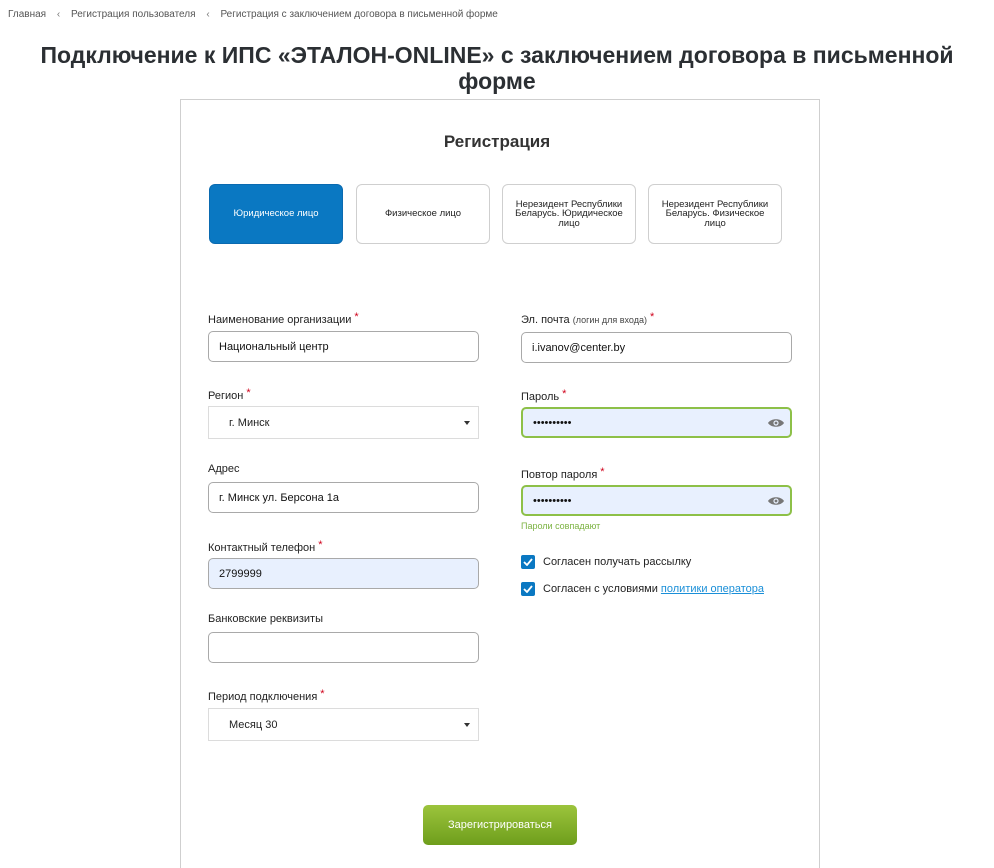 The width and height of the screenshot is (994, 868). I want to click on email-input, so click(656, 347).